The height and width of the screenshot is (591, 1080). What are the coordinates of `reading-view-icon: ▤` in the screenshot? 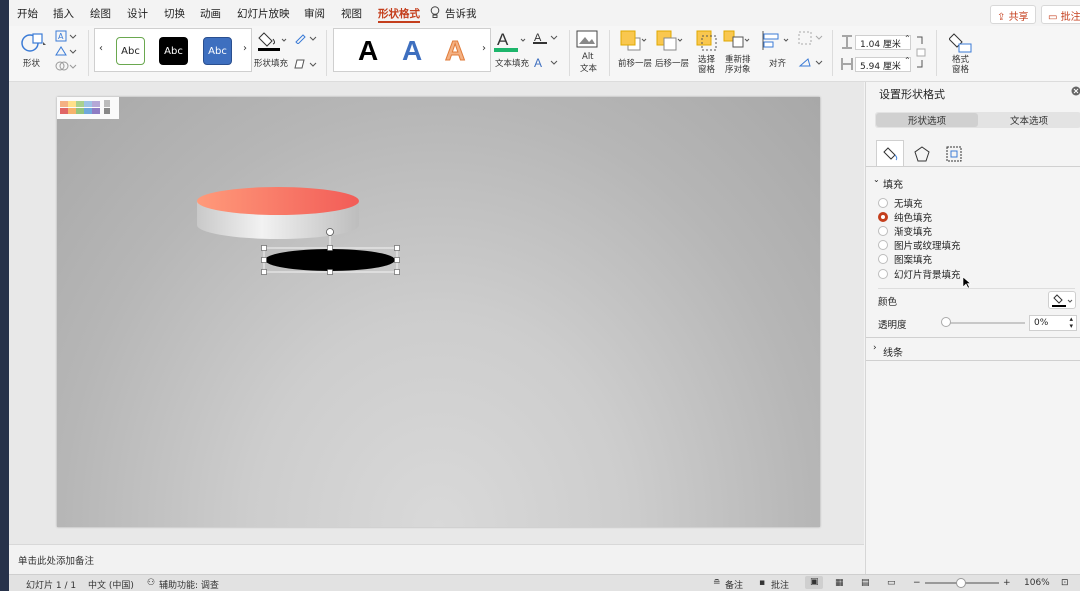 It's located at (865, 583).